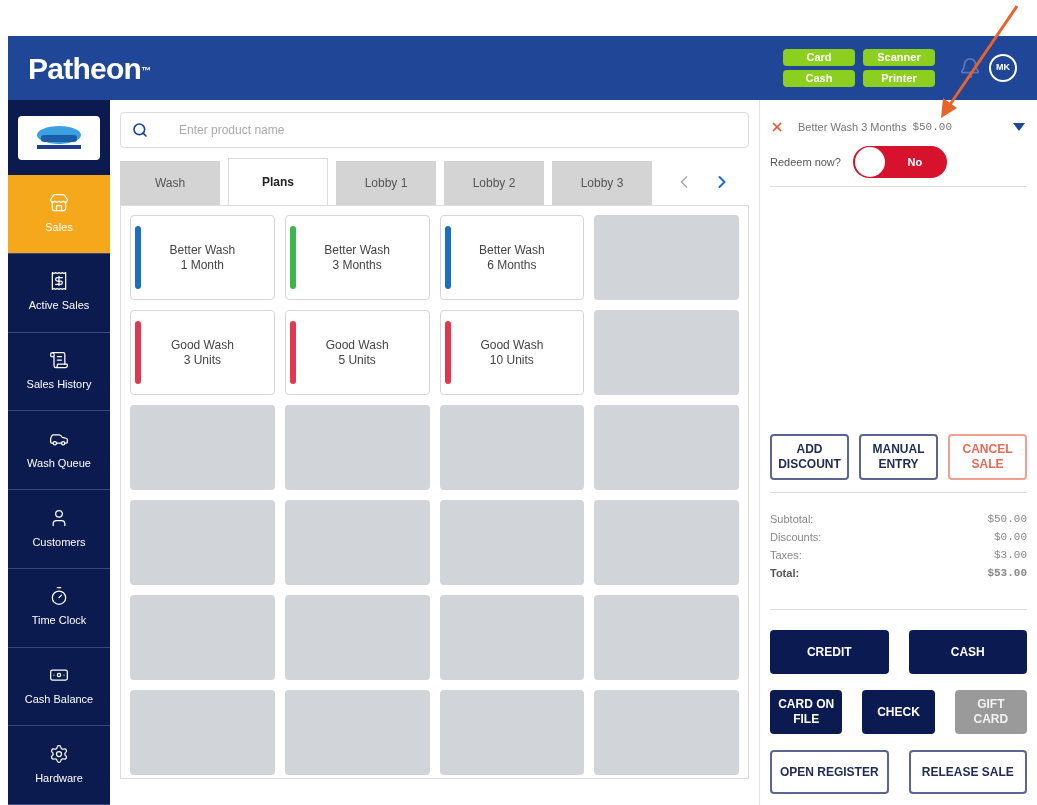 The height and width of the screenshot is (805, 1037). Describe the element at coordinates (59, 281) in the screenshot. I see `receipt-icon` at that location.